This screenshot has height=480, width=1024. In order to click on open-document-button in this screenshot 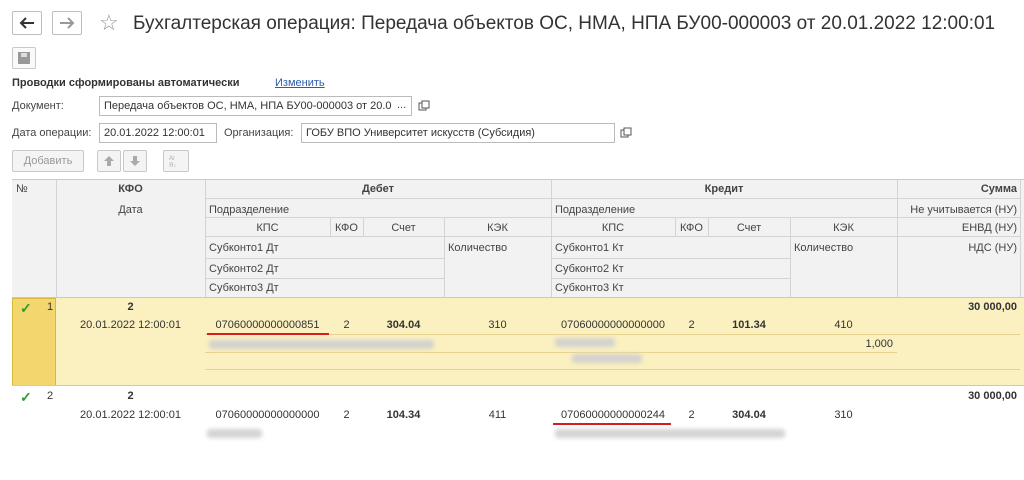, I will do `click(424, 106)`.